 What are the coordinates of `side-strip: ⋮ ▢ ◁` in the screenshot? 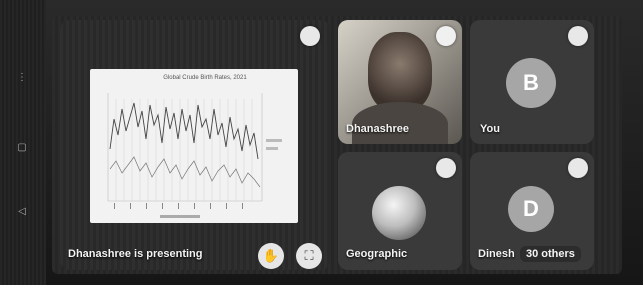 It's located at (23, 142).